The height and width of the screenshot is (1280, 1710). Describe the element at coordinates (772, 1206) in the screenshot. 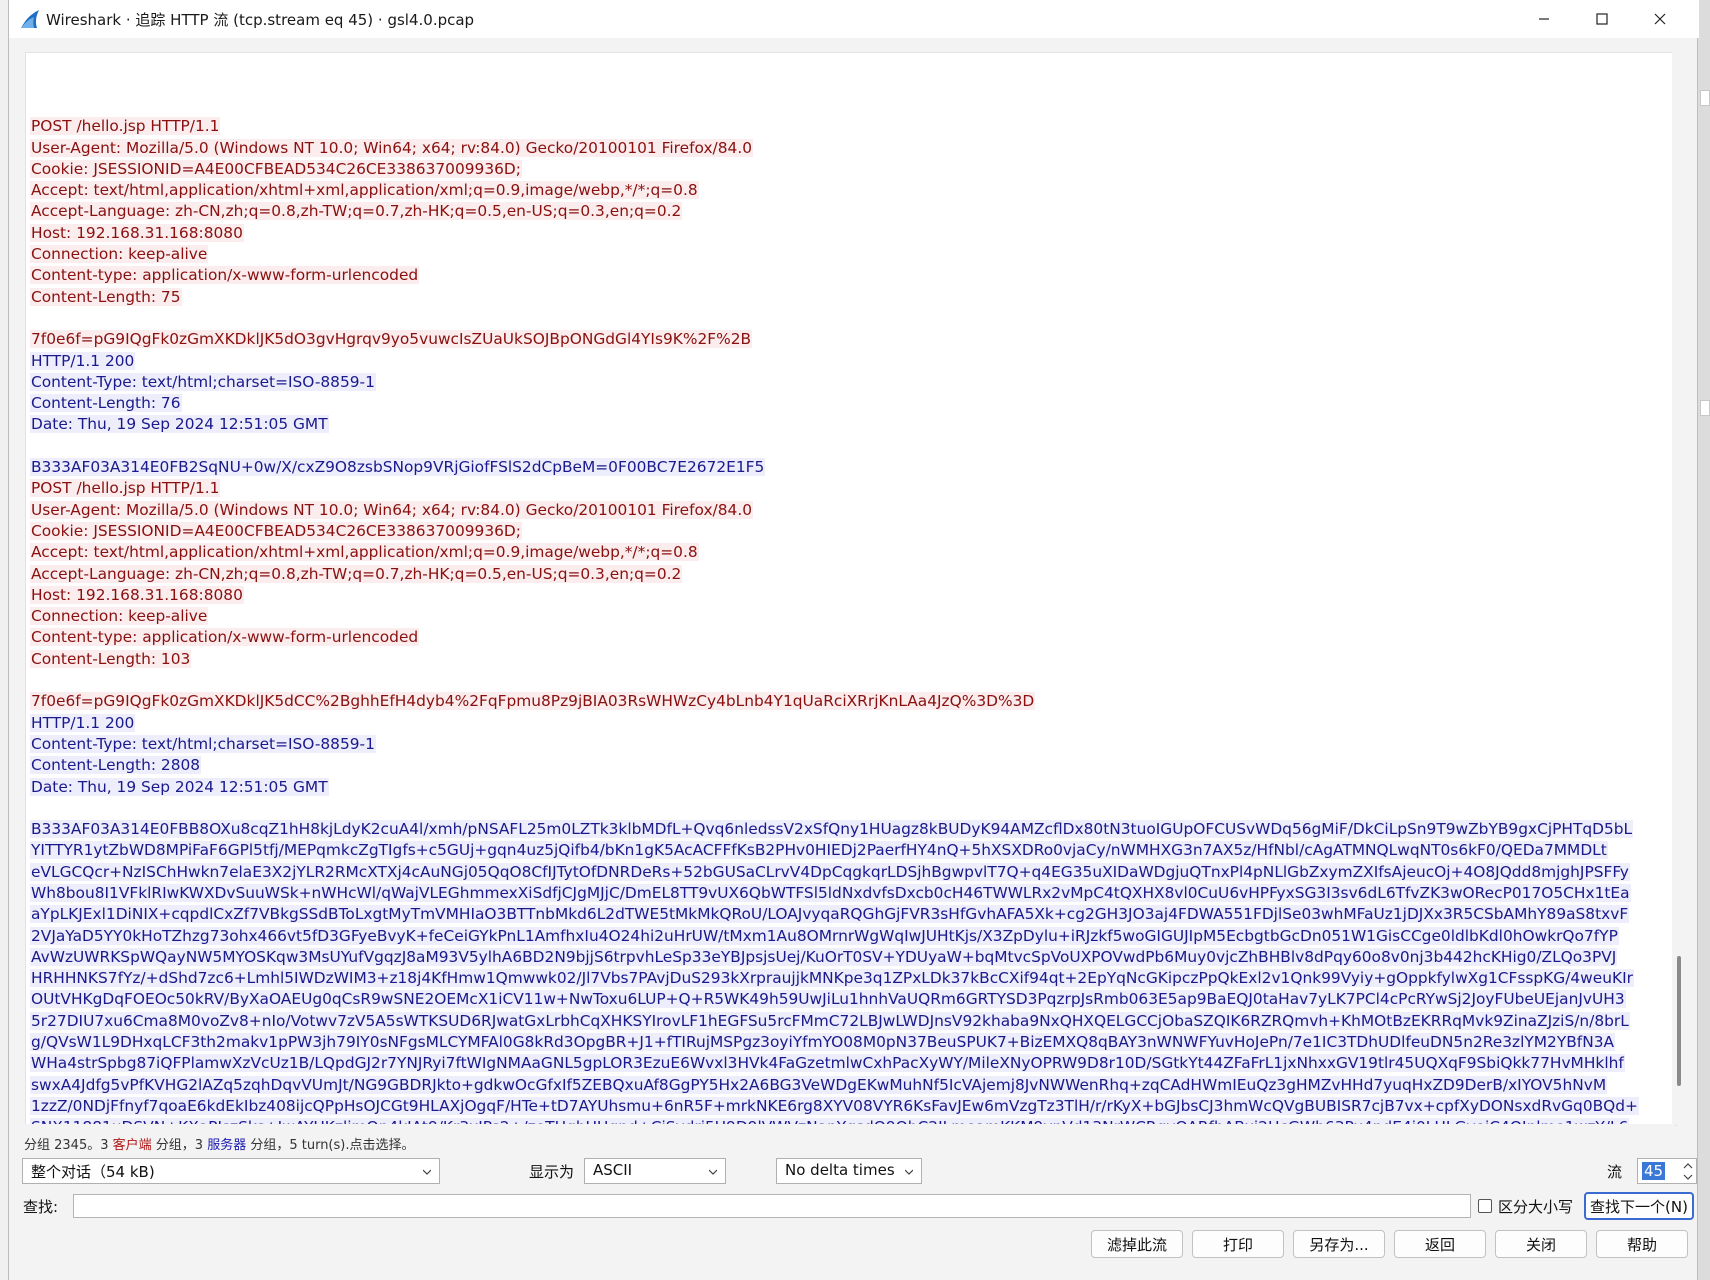

I see `find-input` at that location.